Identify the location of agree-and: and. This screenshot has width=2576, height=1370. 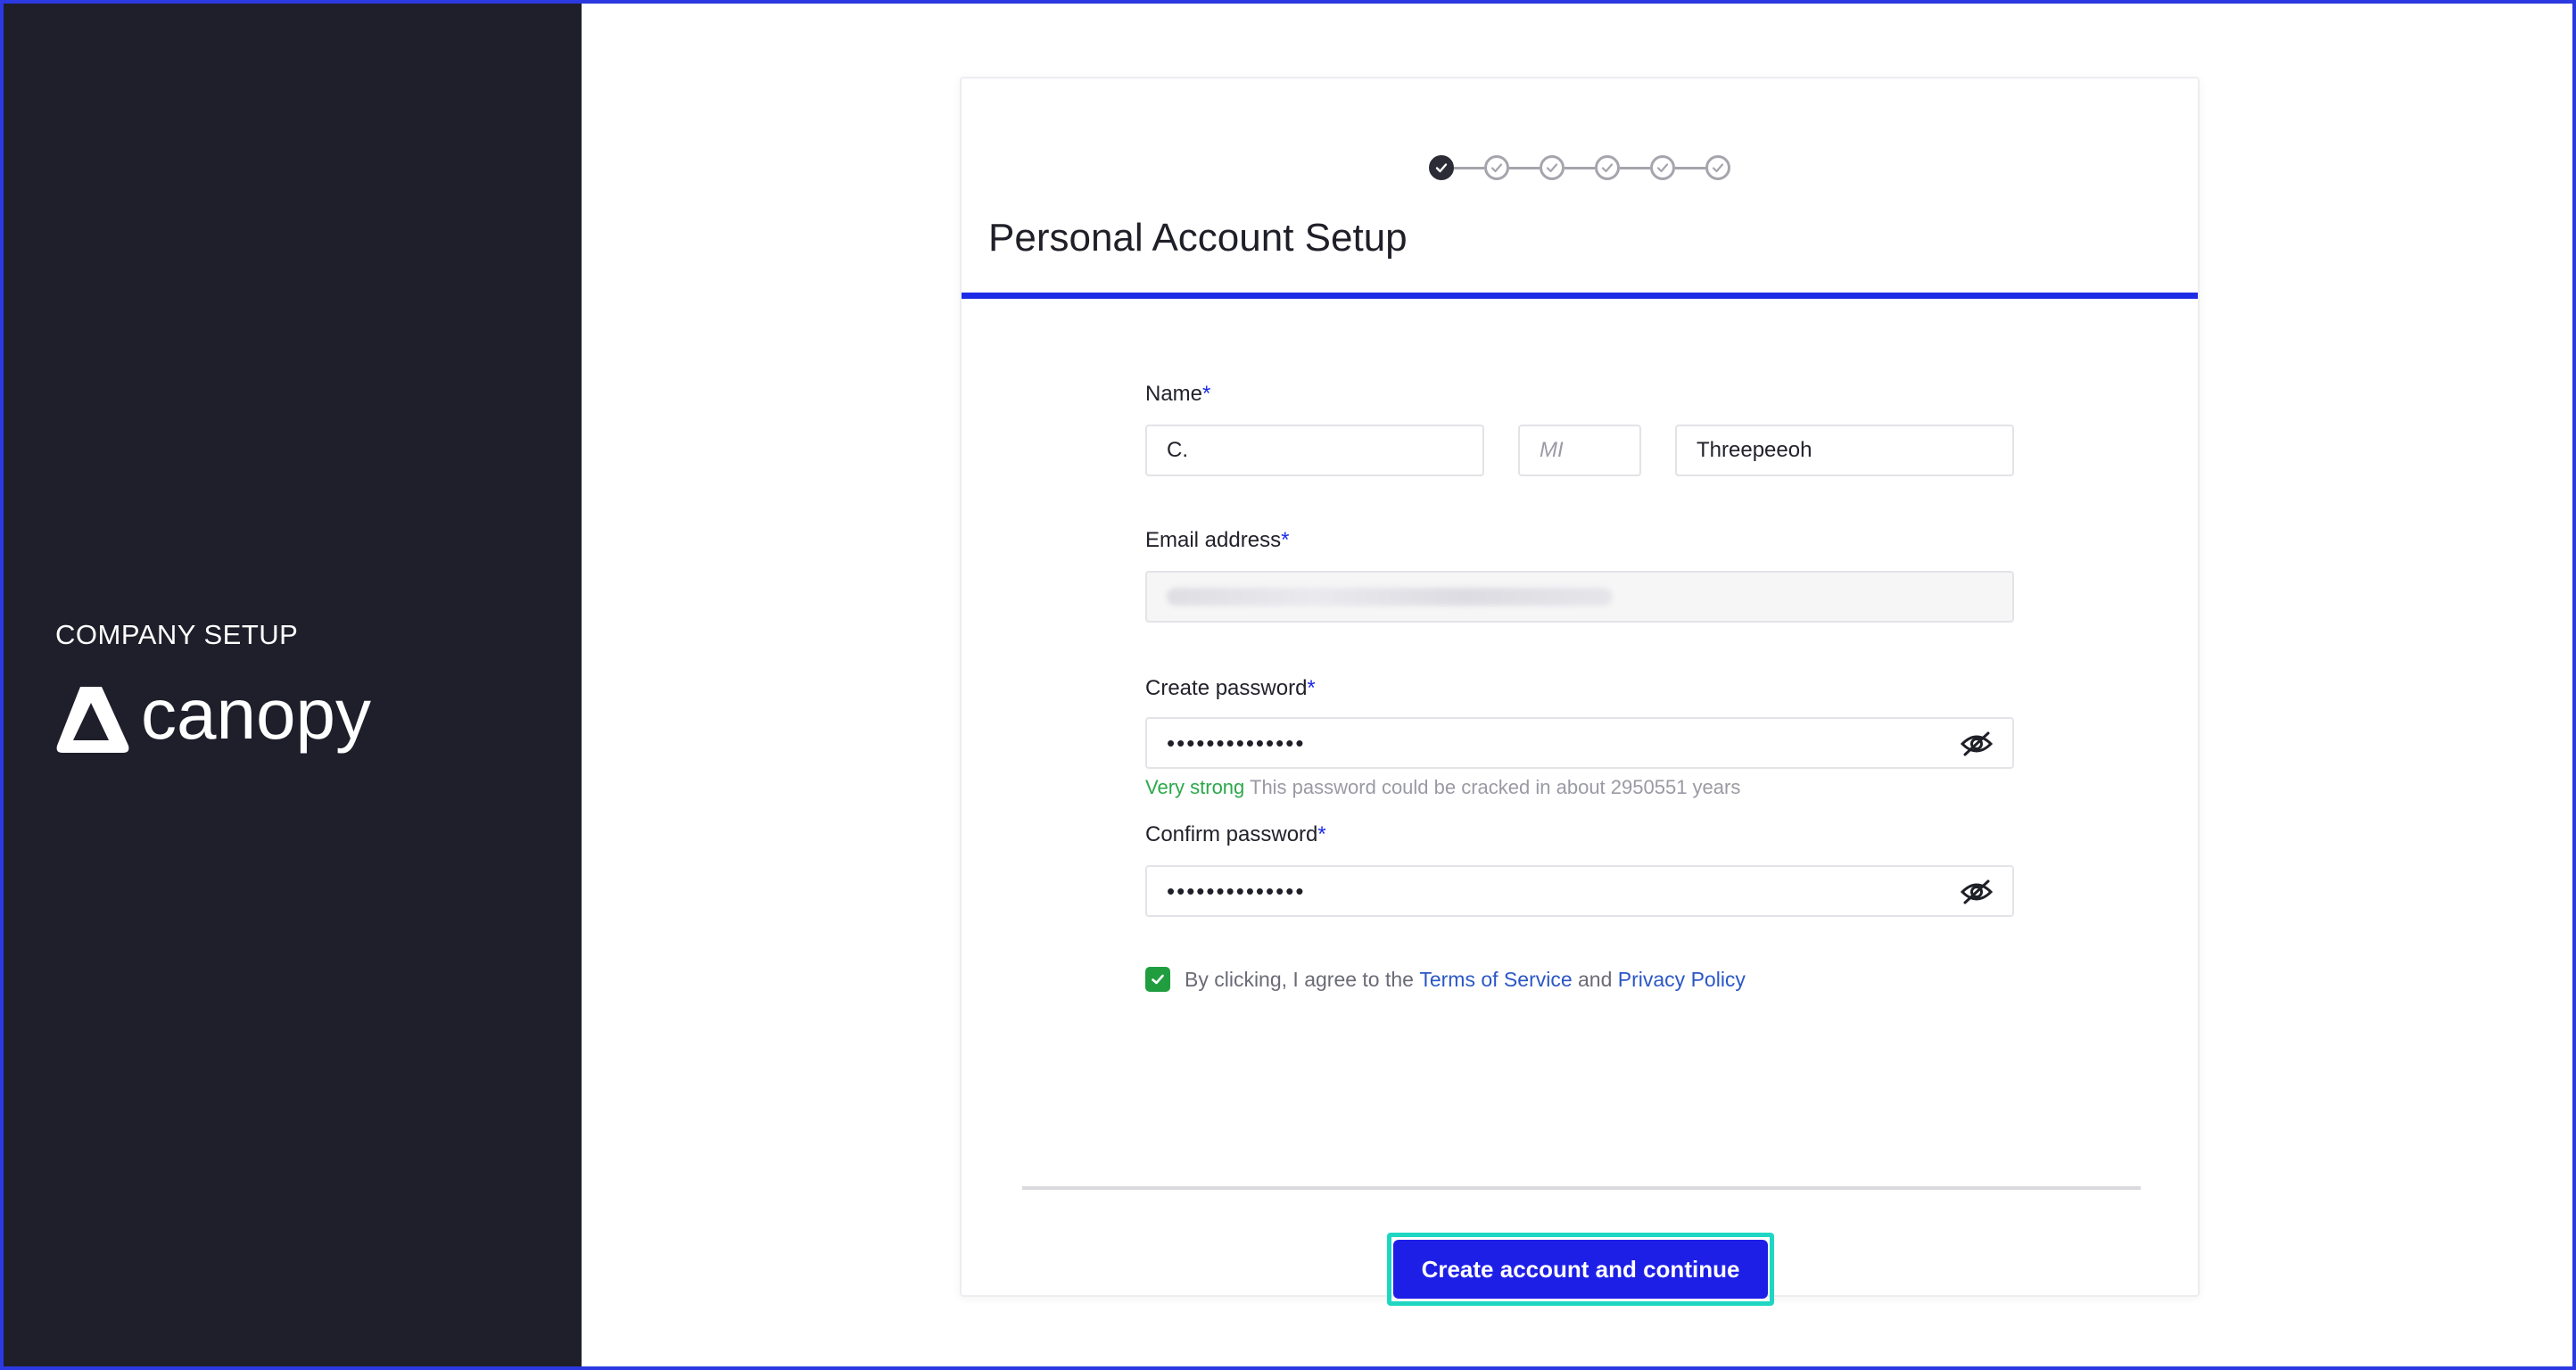
(1595, 979).